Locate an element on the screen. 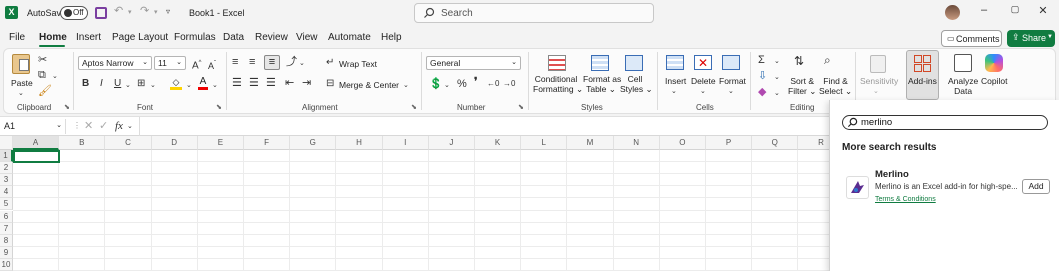 This screenshot has width=1059, height=271. sensitivity-dropdown-icon: ⌄ is located at coordinates (876, 92).